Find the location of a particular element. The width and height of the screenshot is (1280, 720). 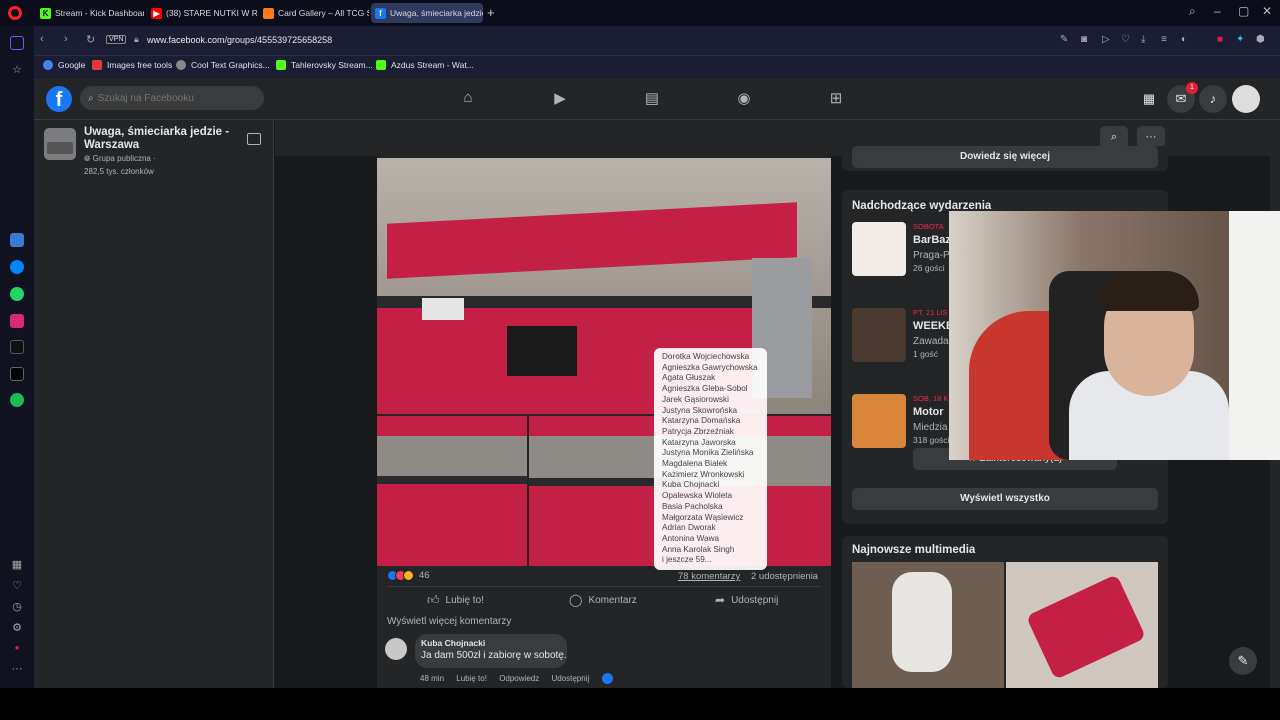

group-search-icon: ⌕ is located at coordinates (1114, 137).